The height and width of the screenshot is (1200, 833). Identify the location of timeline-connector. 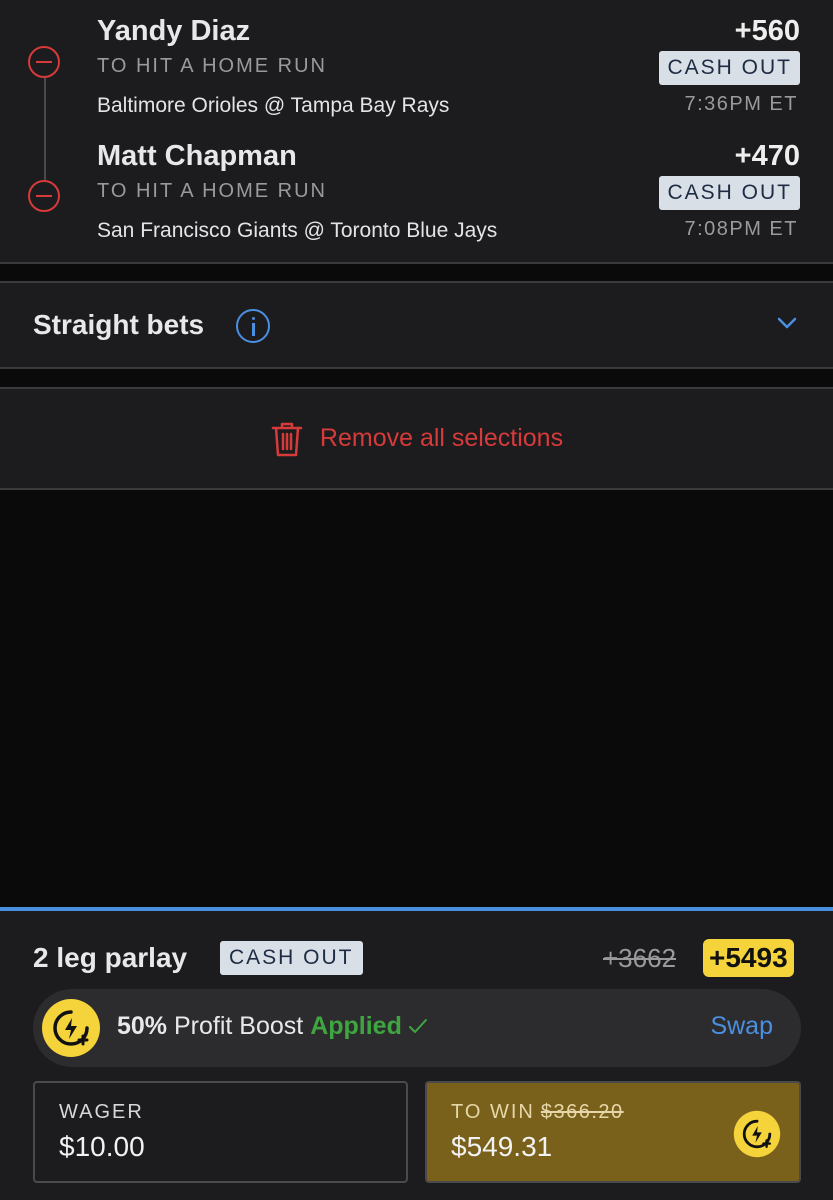
(45, 128).